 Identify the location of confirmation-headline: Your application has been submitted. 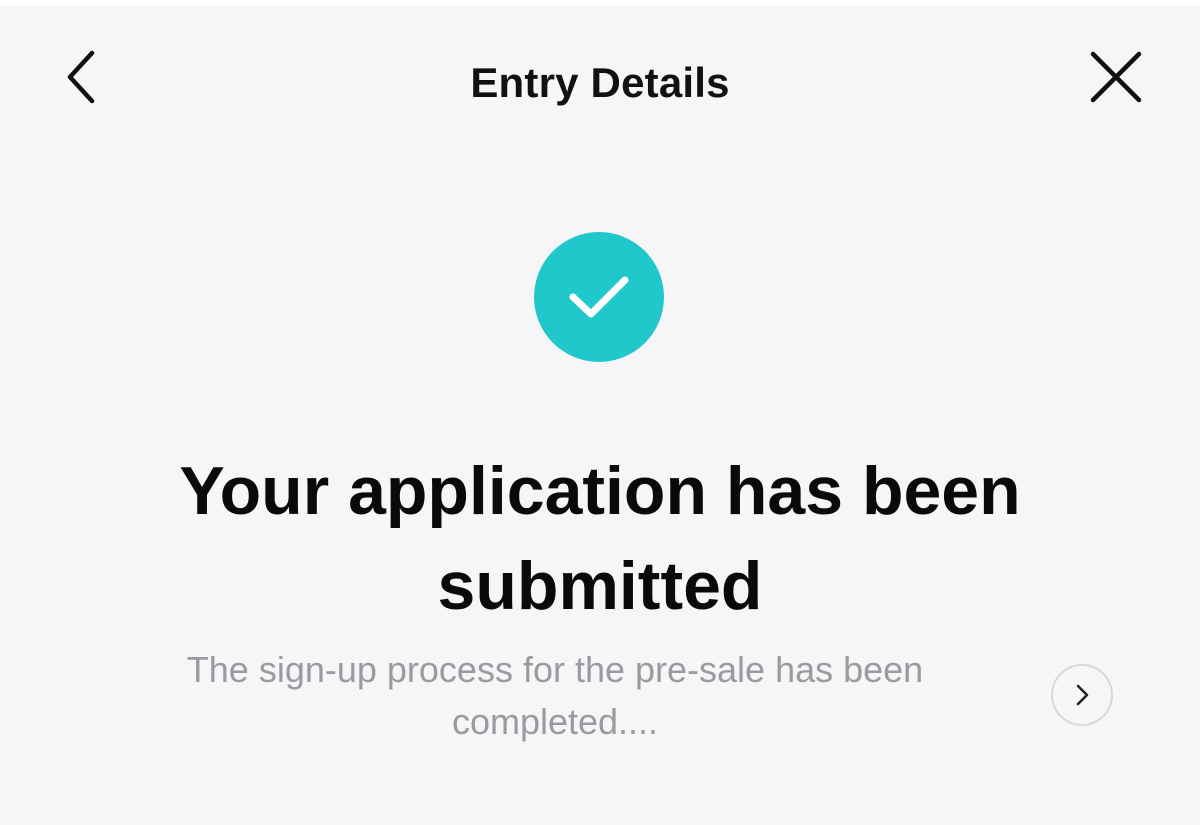
(600, 538).